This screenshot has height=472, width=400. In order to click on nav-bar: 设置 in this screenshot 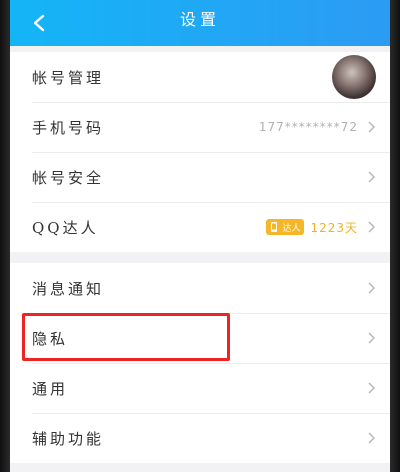, I will do `click(200, 23)`.